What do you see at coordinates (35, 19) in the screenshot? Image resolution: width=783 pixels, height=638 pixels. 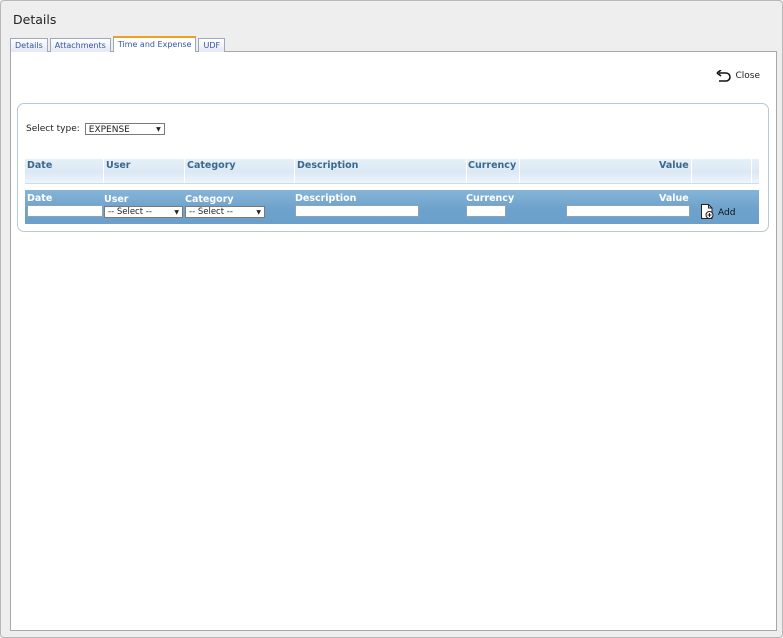 I see `dialog-title: Details` at bounding box center [35, 19].